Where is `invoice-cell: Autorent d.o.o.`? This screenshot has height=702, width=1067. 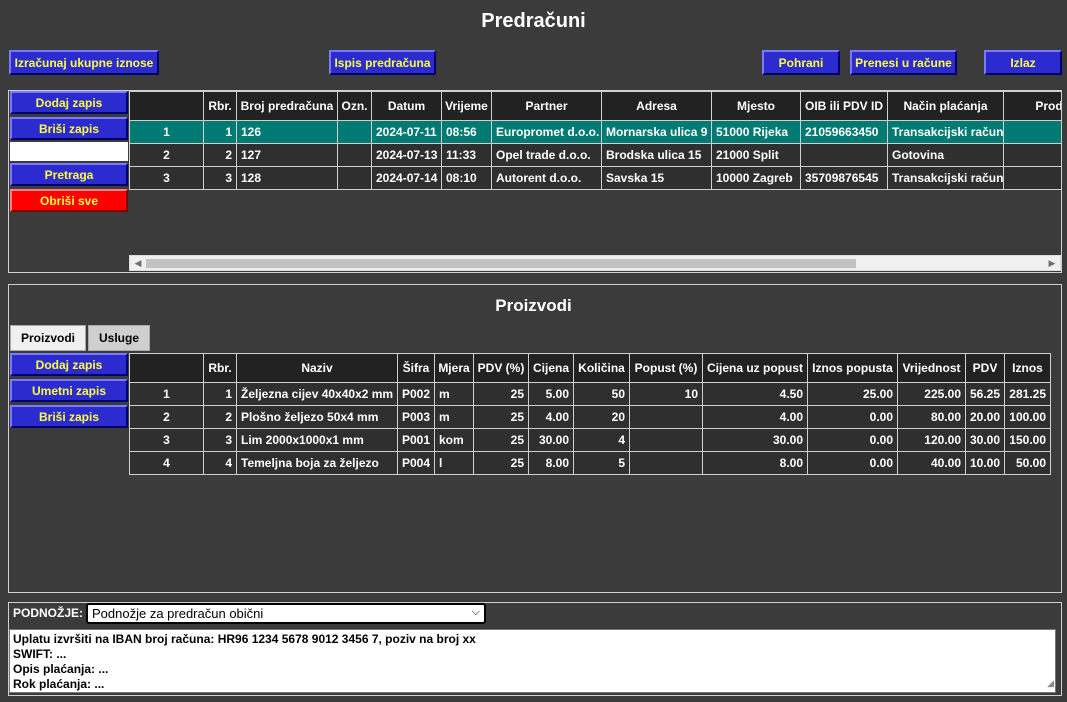 invoice-cell: Autorent d.o.o. is located at coordinates (546, 178).